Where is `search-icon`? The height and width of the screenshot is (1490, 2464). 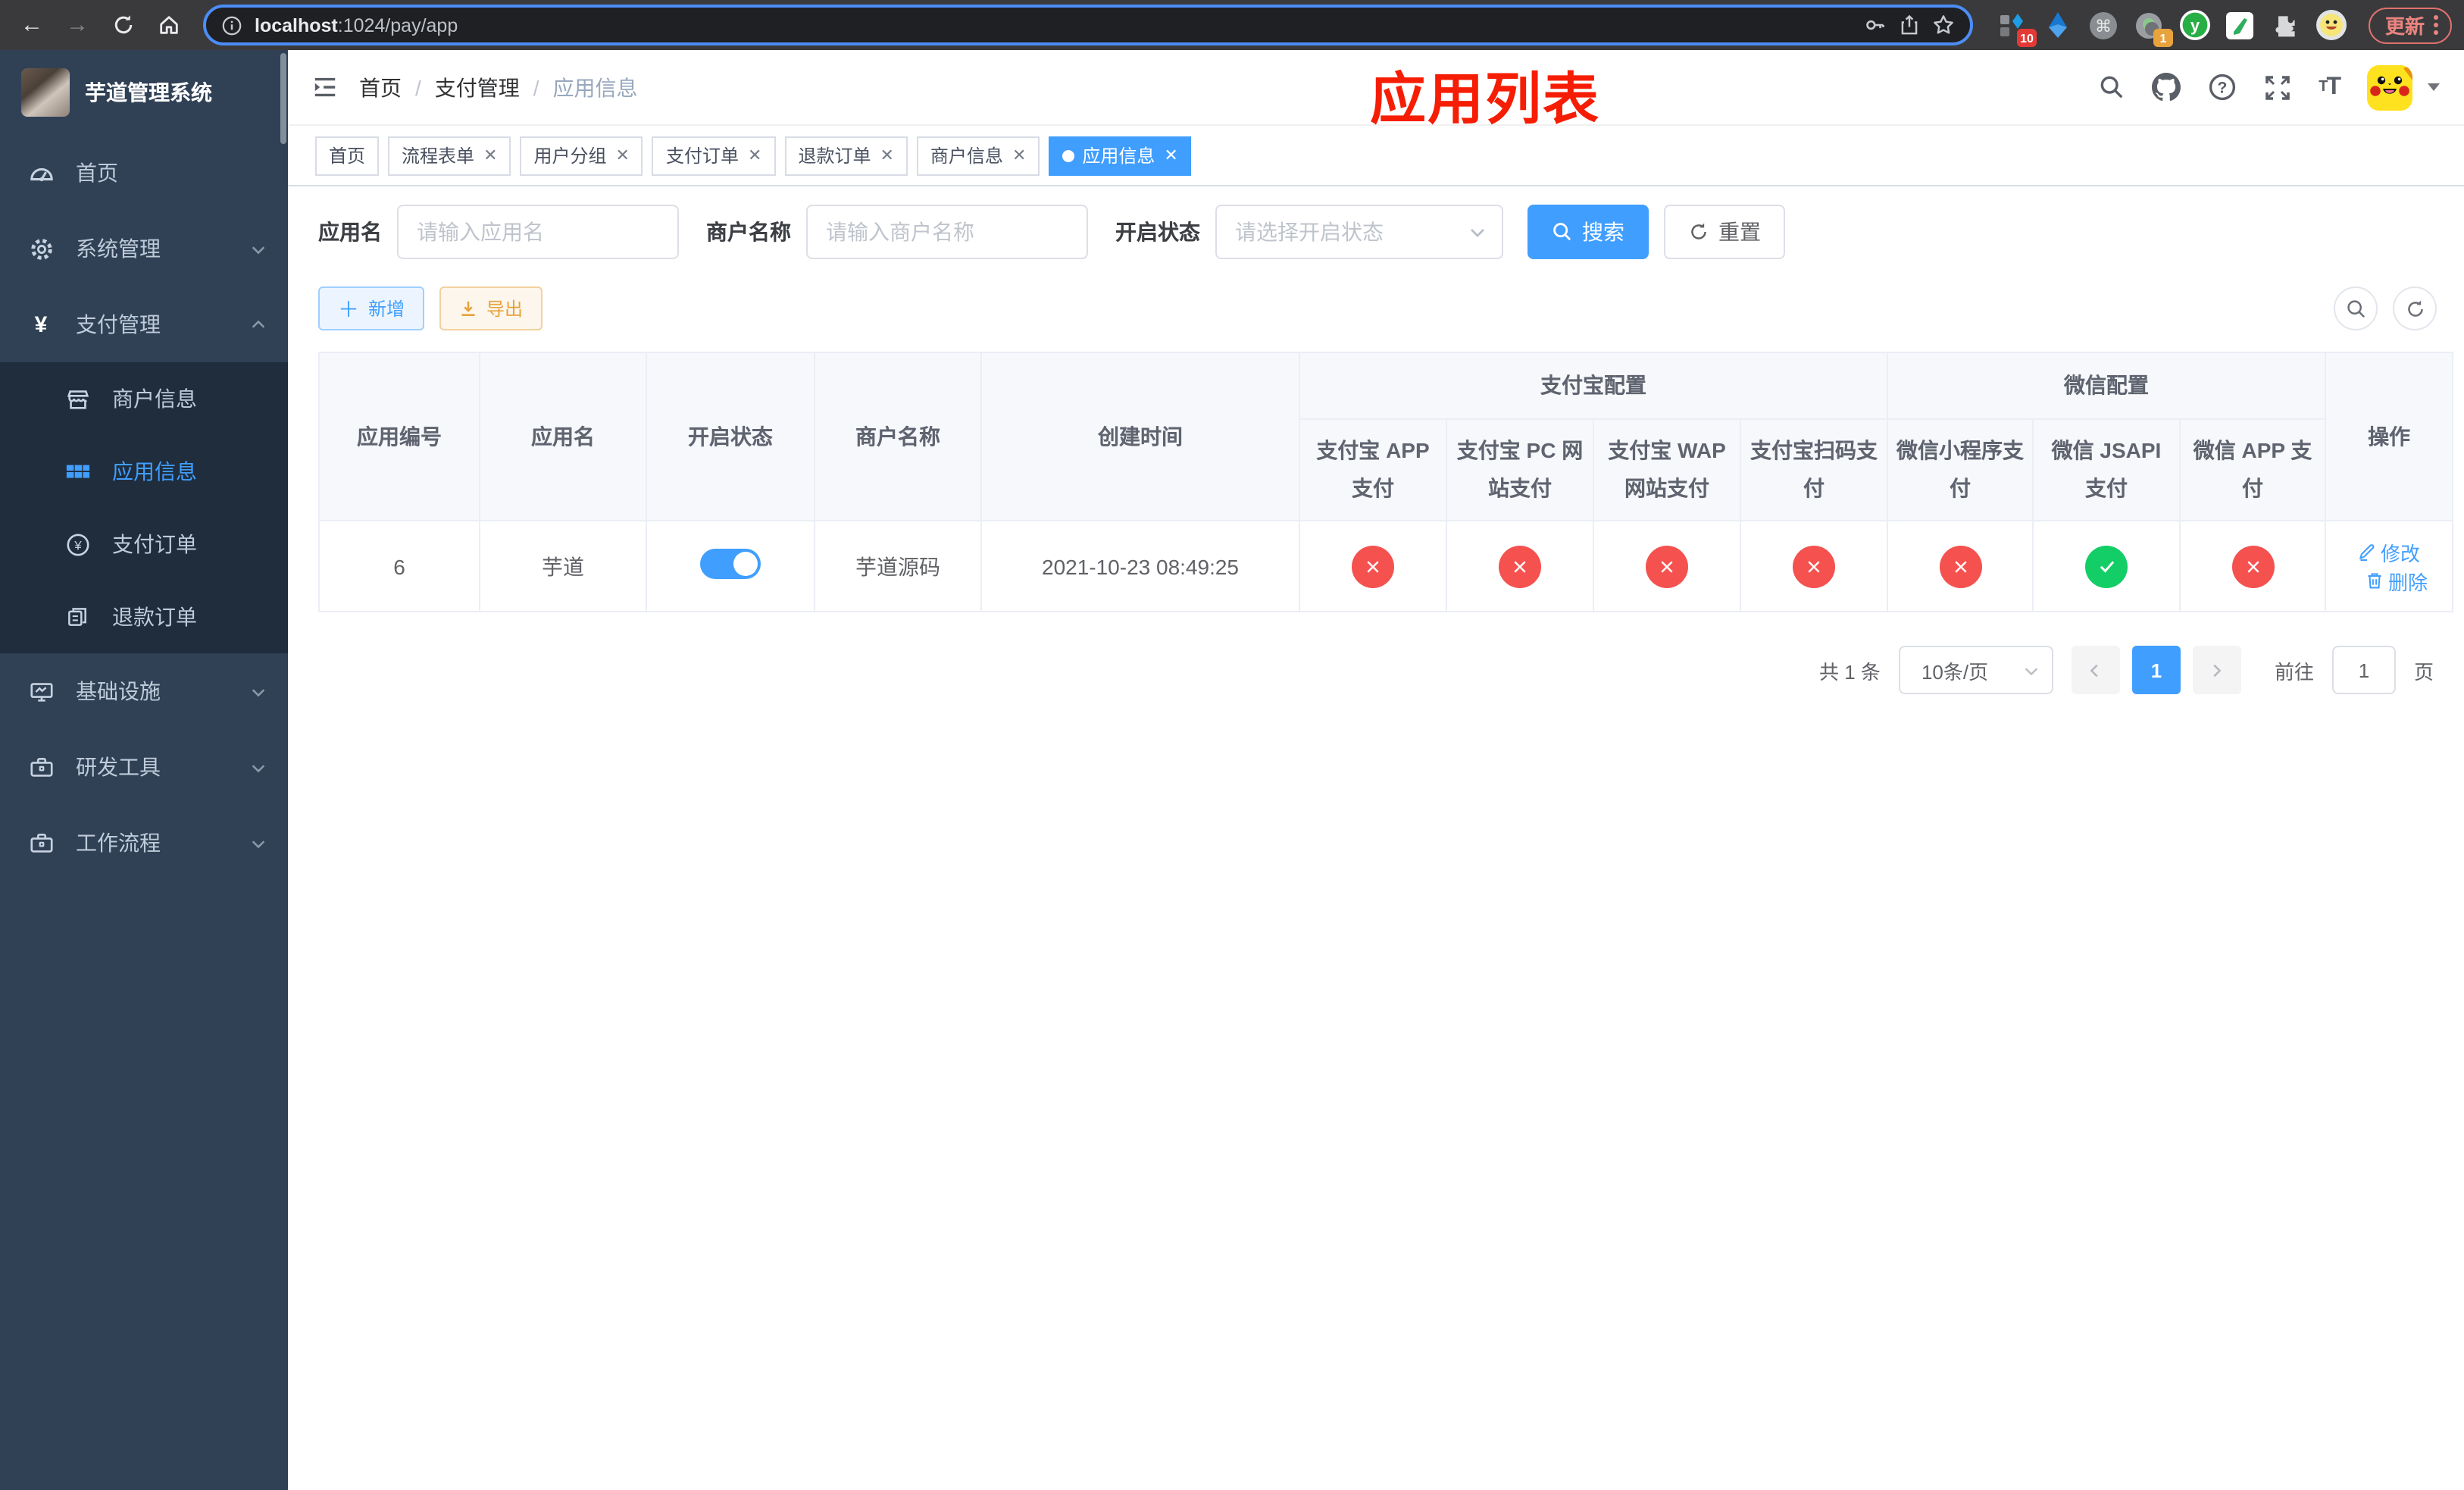 search-icon is located at coordinates (2112, 87).